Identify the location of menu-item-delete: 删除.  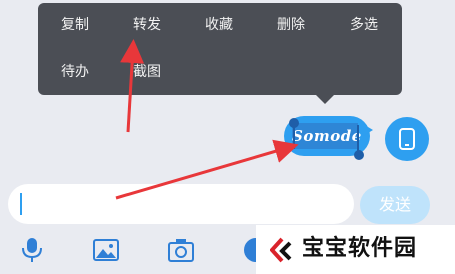
(291, 25).